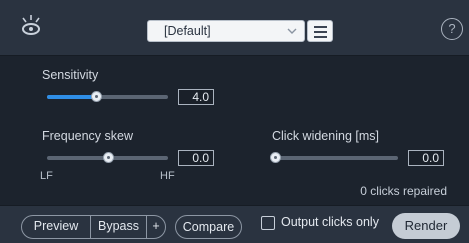 The width and height of the screenshot is (469, 243). Describe the element at coordinates (196, 97) in the screenshot. I see `sensitivity-value-field: 4.0` at that location.